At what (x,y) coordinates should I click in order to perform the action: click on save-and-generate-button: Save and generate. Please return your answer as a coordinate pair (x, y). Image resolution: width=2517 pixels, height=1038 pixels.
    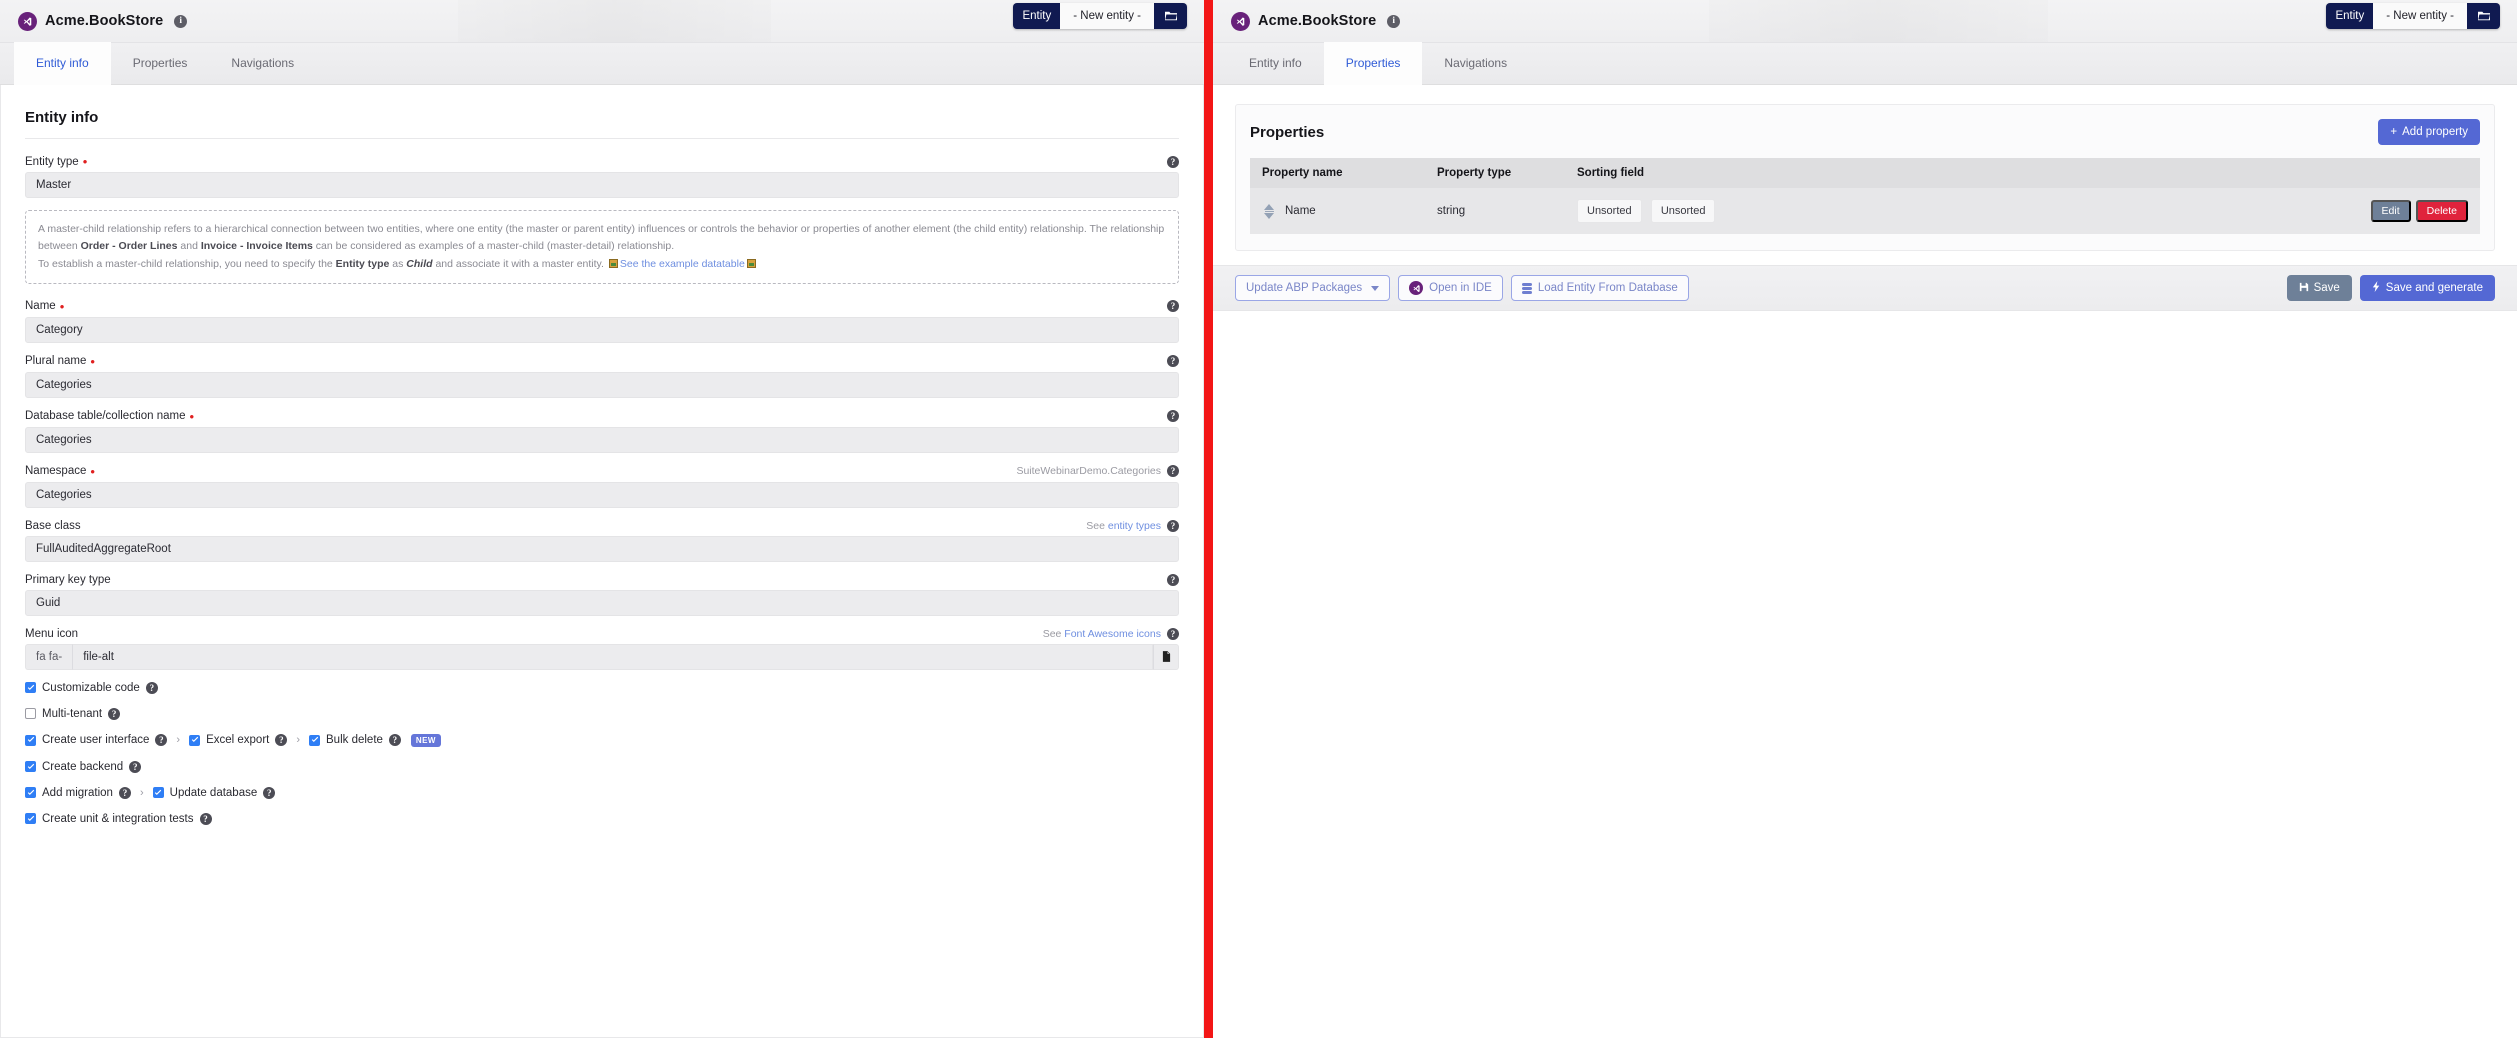
    Looking at the image, I should click on (2427, 288).